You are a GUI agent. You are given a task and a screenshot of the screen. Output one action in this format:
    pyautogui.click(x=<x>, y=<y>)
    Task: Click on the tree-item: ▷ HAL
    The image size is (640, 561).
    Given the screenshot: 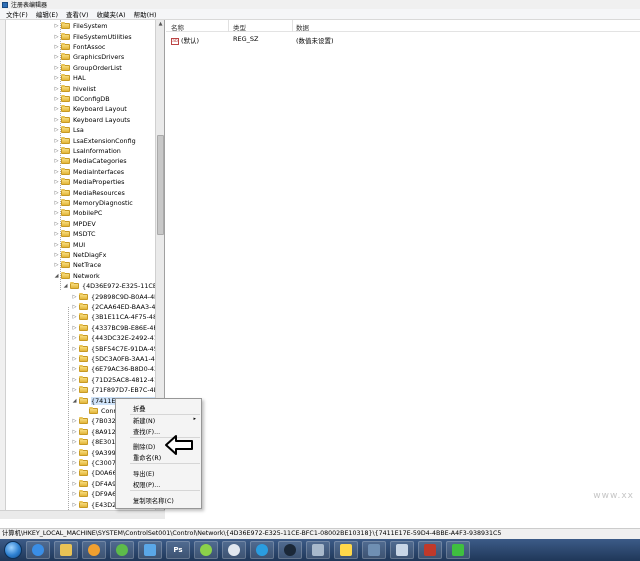 What is the action you would take?
    pyautogui.click(x=70, y=78)
    